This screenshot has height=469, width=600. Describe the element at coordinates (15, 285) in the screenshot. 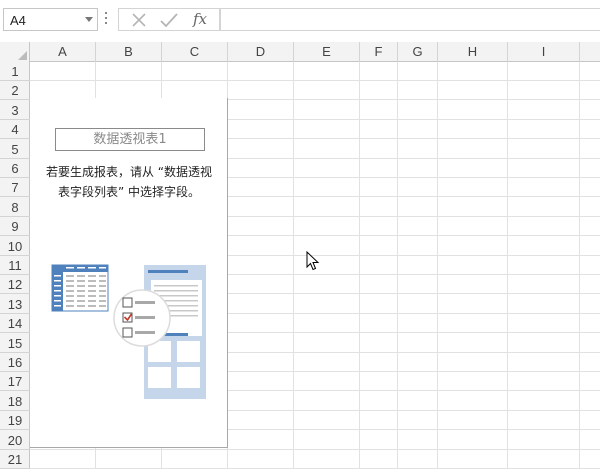

I see `row-header: 12` at that location.